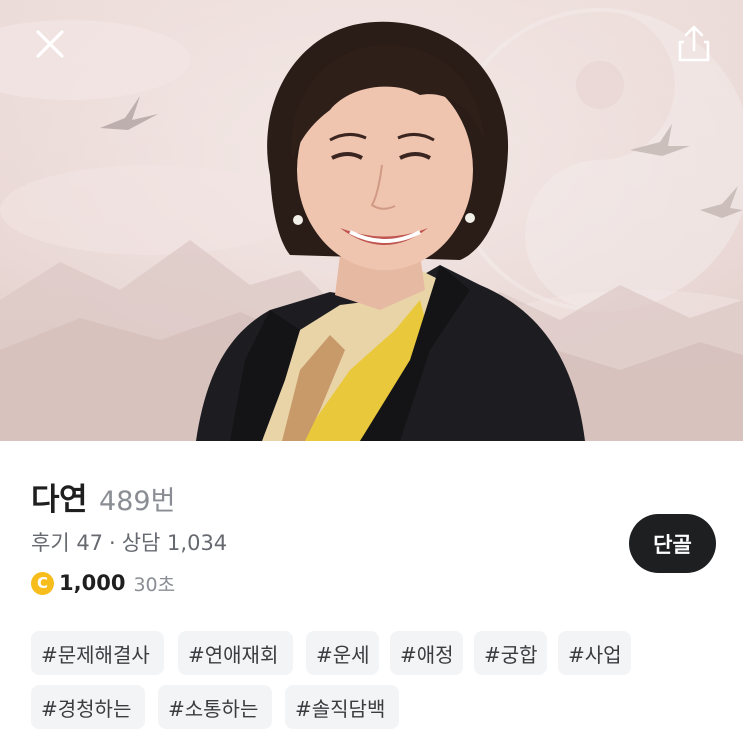  What do you see at coordinates (215, 707) in the screenshot?
I see `tag-chip: #소통하는` at bounding box center [215, 707].